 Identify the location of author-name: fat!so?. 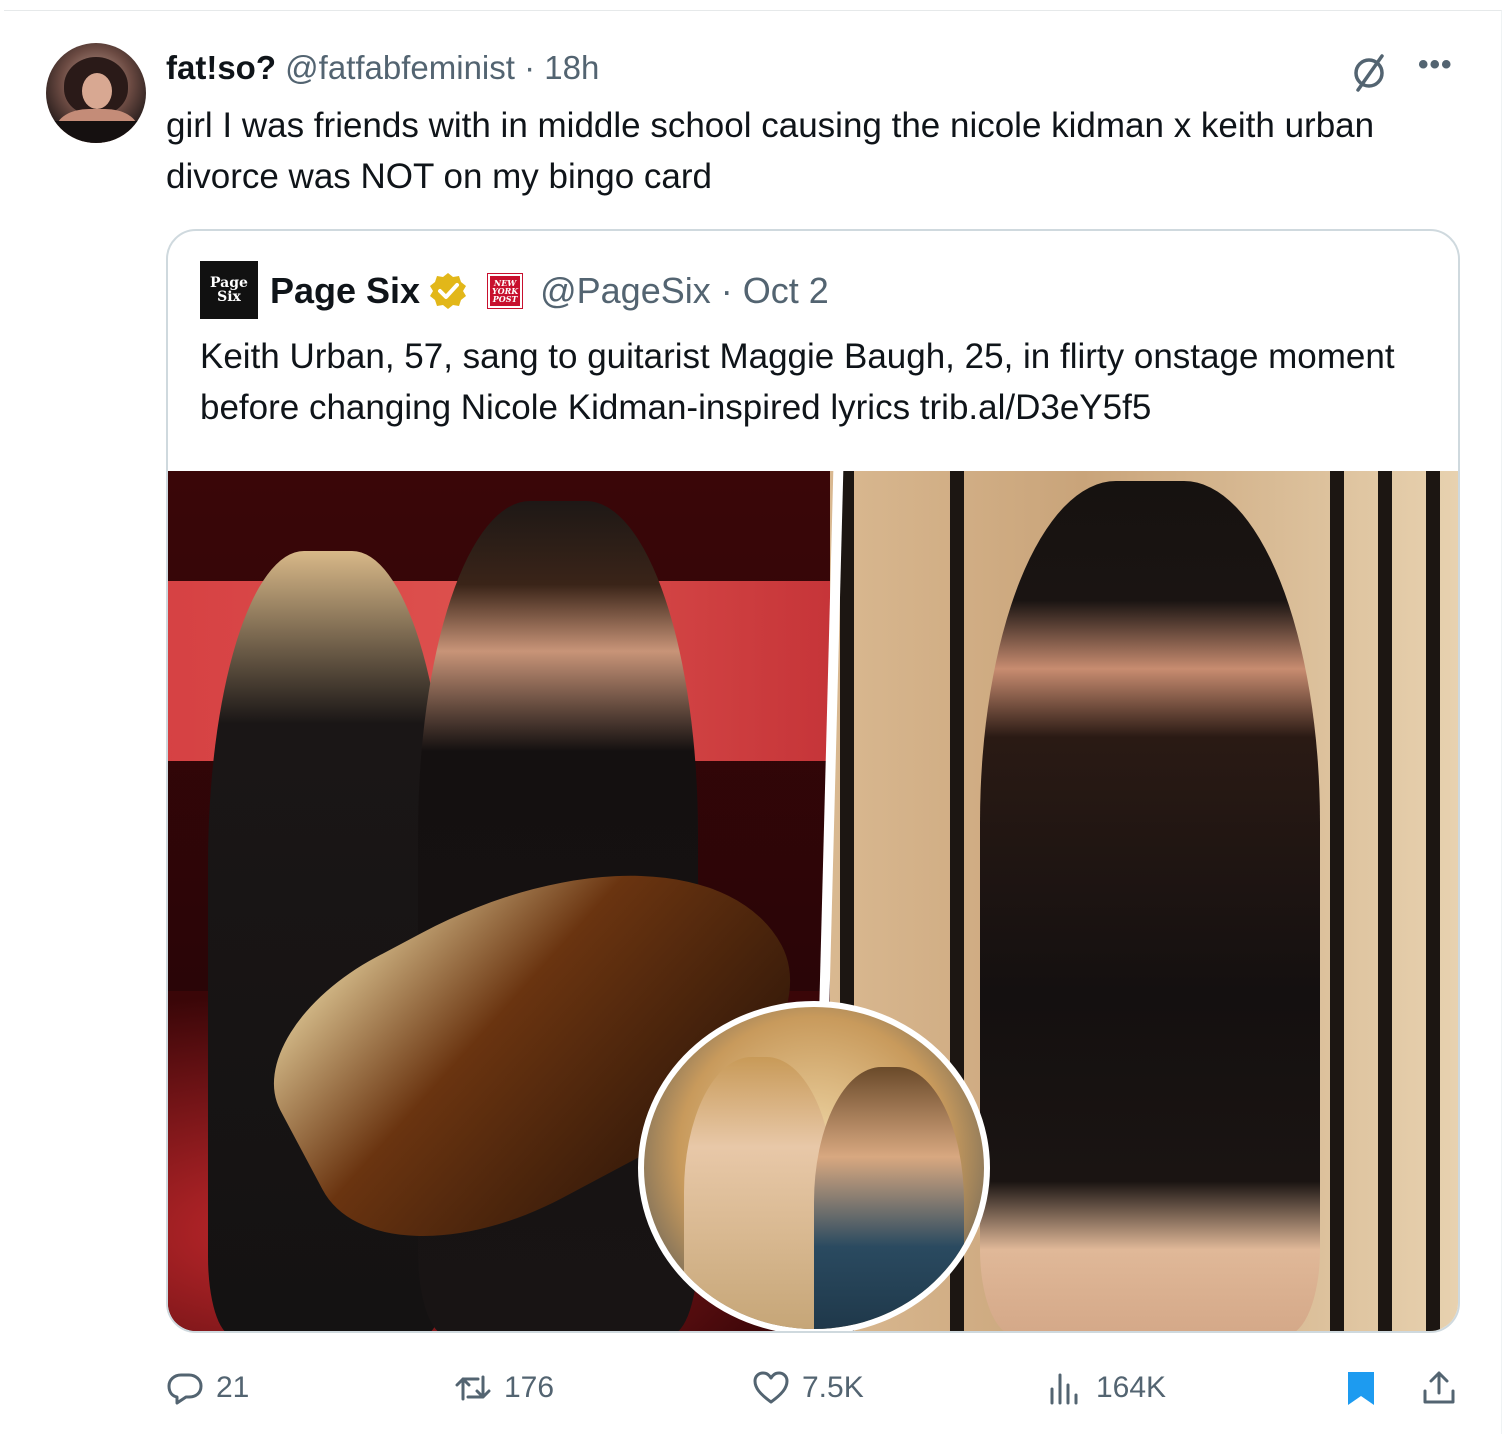
(221, 67).